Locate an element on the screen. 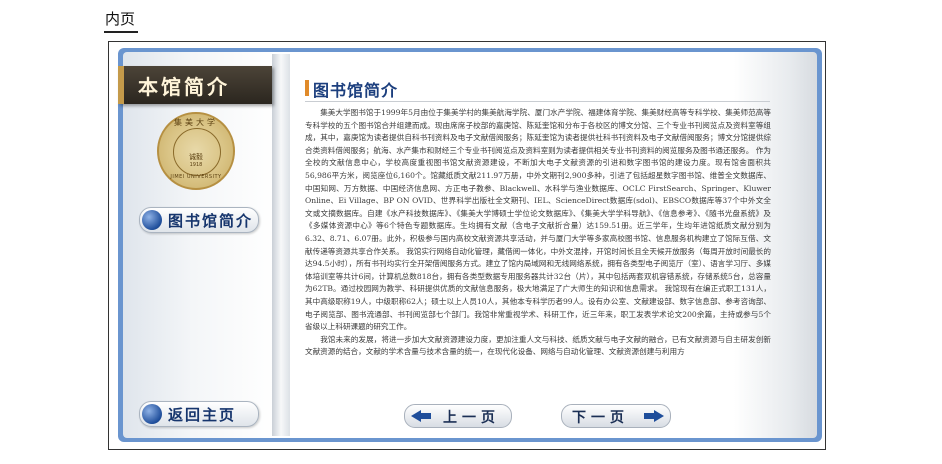 The width and height of the screenshot is (942, 464). library-intro-label: 图书馆简介 is located at coordinates (211, 221).